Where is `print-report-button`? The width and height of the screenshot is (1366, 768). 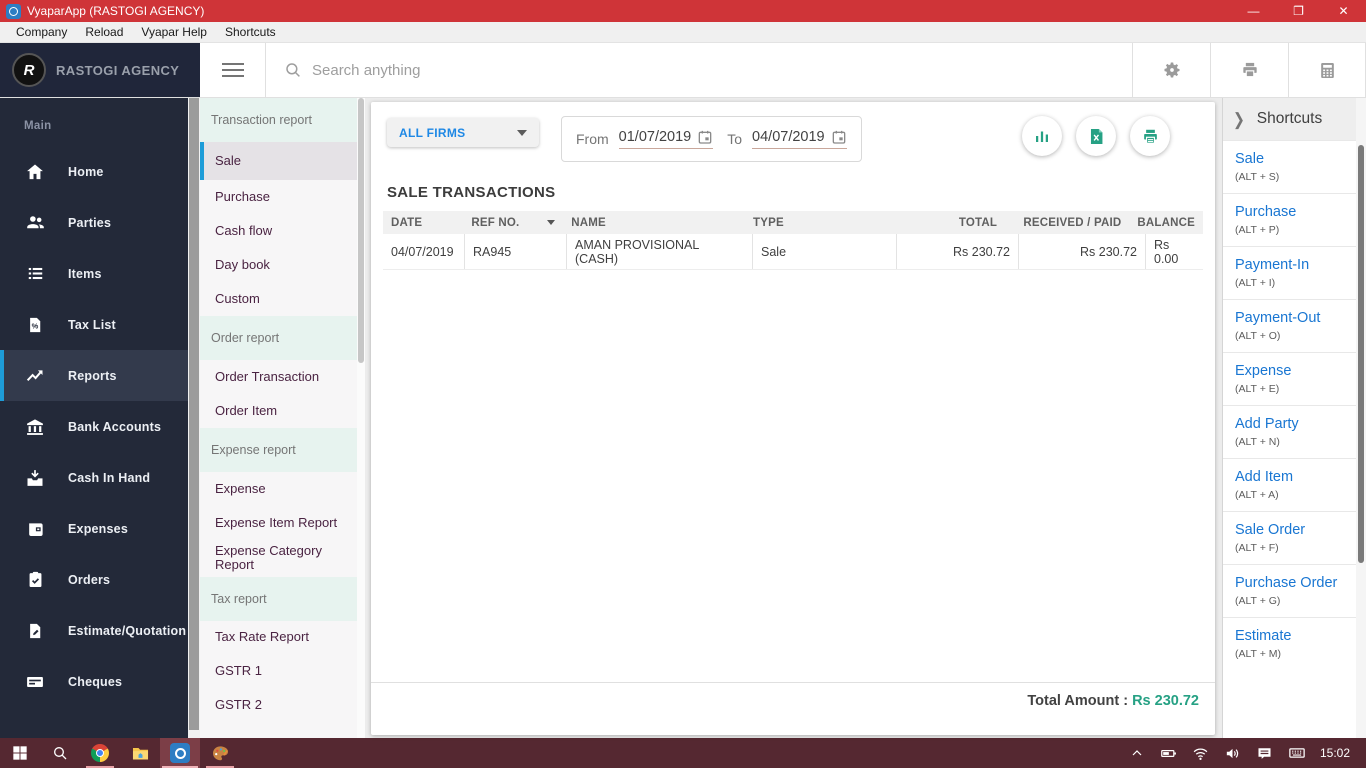
print-report-button is located at coordinates (1150, 136).